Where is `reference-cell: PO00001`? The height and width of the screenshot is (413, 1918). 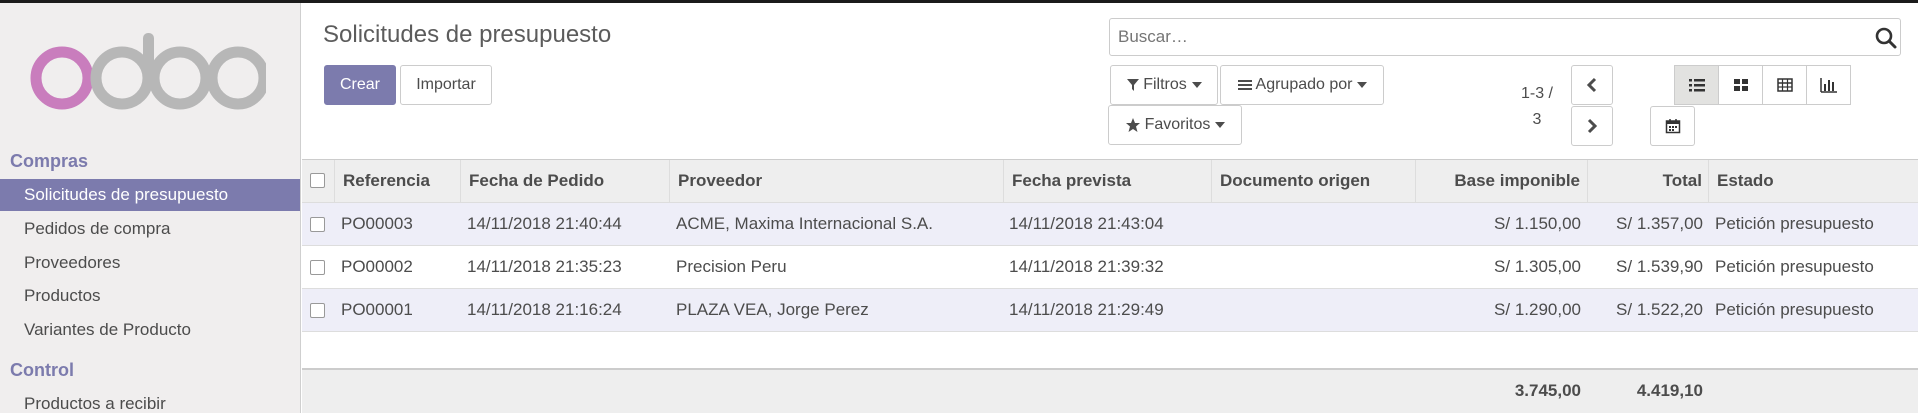
reference-cell: PO00001 is located at coordinates (377, 309).